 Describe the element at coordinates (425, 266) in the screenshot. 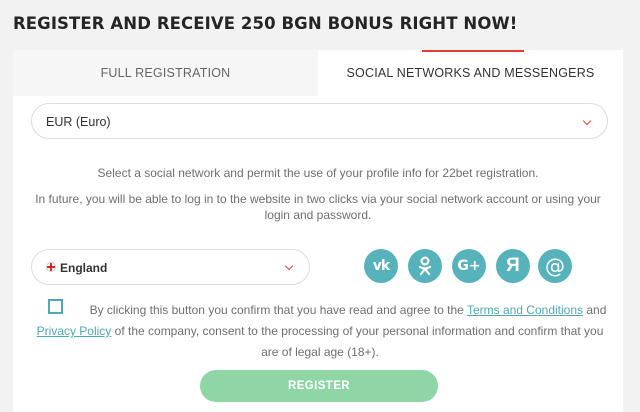

I see `odnoklassniki-icon` at that location.